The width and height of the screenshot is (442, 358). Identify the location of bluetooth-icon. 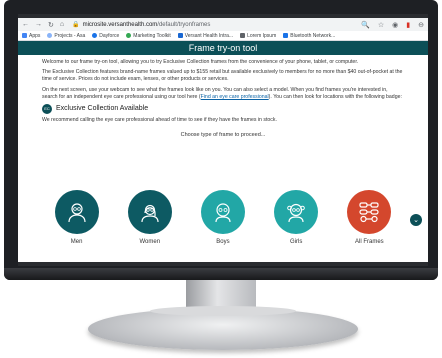
(286, 35).